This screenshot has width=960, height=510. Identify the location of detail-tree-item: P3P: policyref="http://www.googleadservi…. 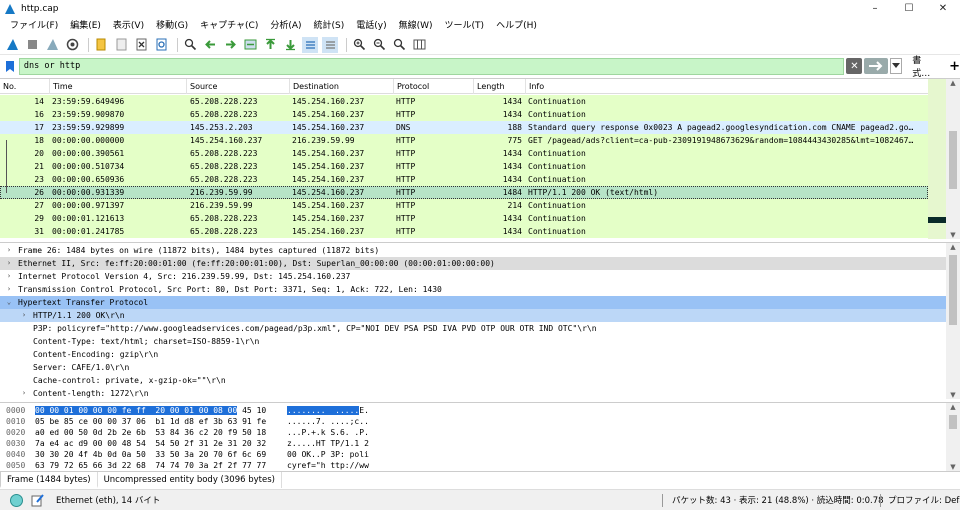
(473, 328).